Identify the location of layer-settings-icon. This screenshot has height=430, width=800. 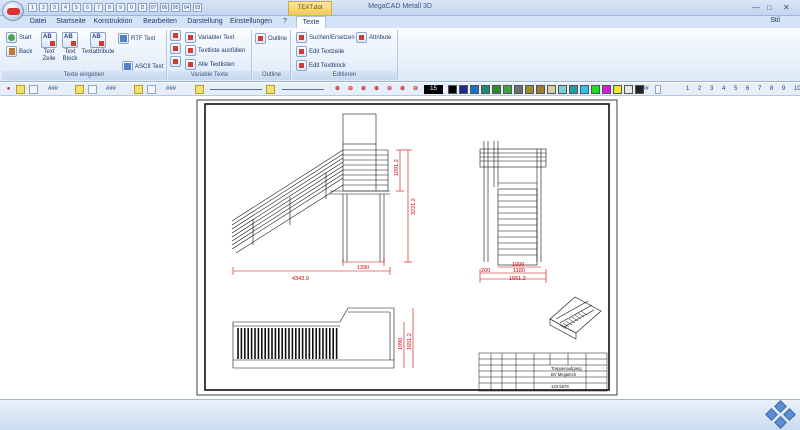
(33, 89).